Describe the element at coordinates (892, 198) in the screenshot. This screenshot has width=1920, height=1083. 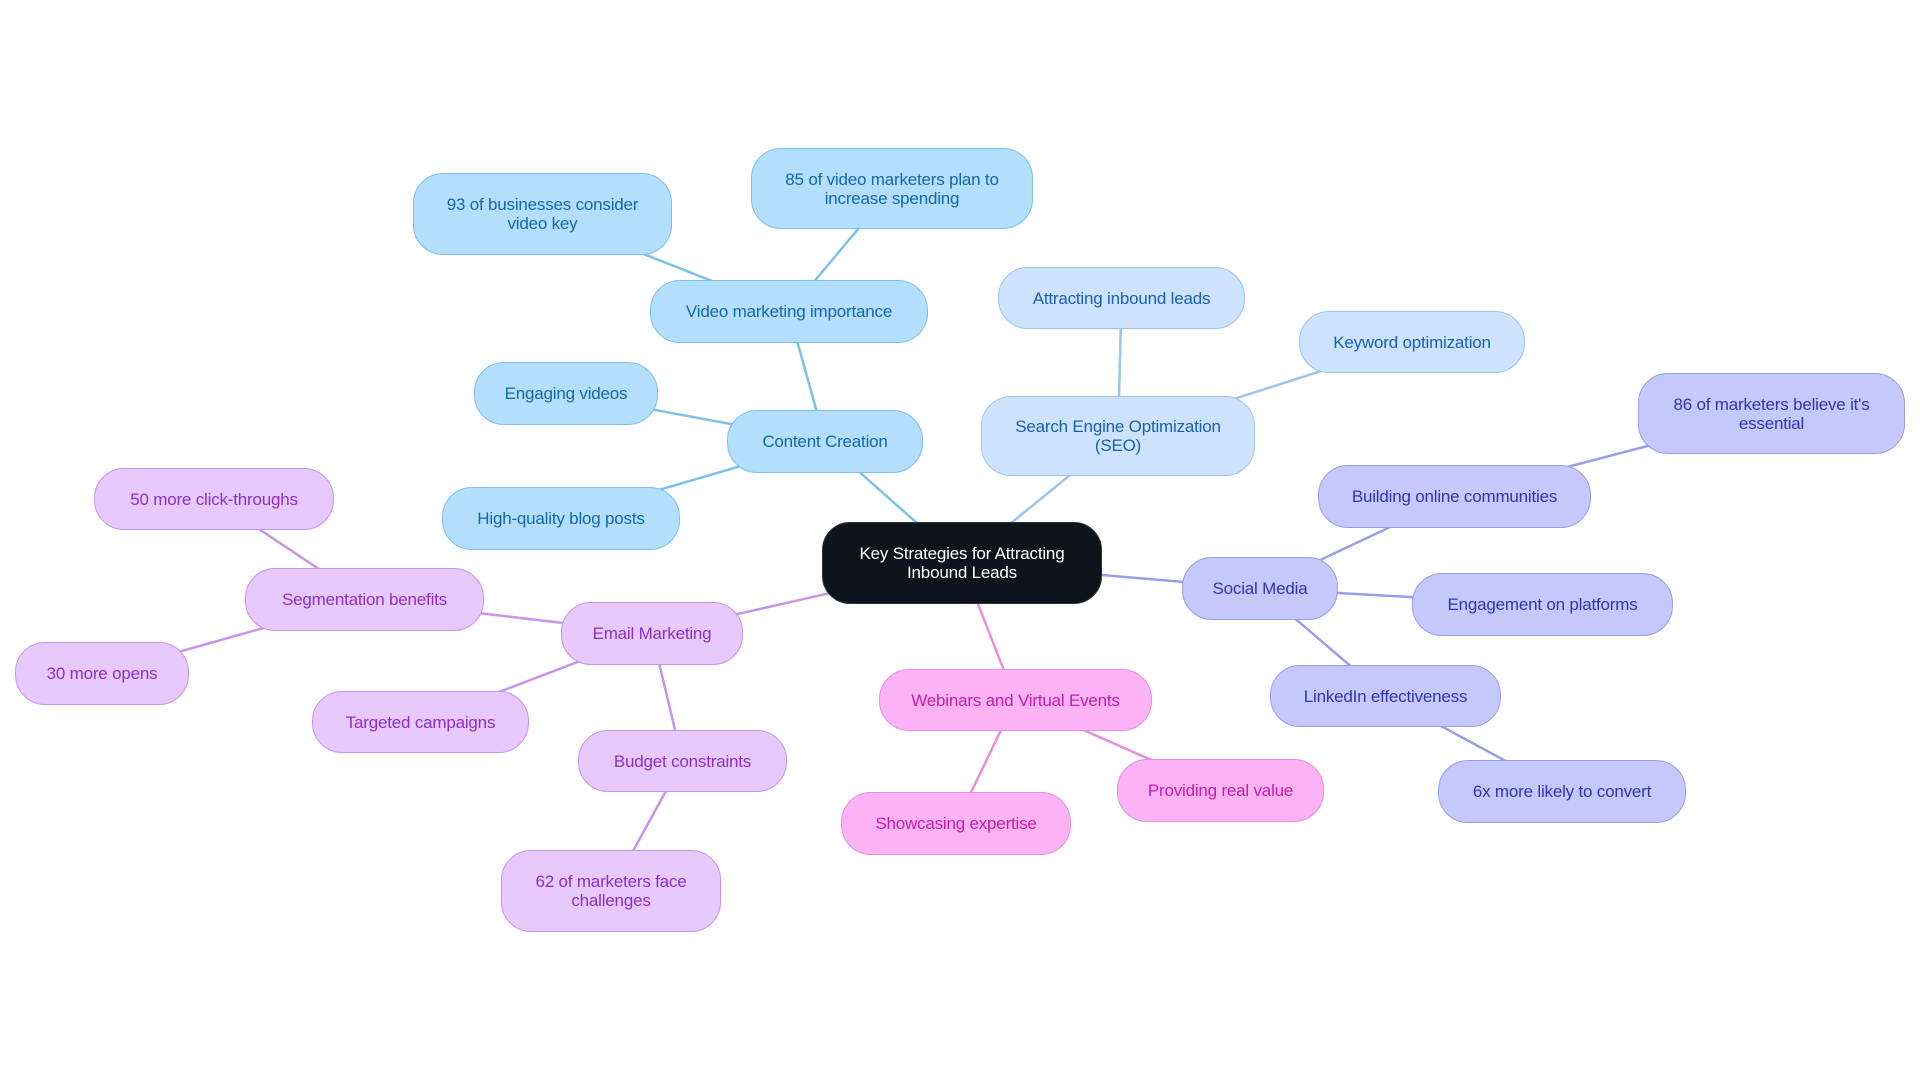
I see `video-marketers-85-line-2: increase spending` at that location.